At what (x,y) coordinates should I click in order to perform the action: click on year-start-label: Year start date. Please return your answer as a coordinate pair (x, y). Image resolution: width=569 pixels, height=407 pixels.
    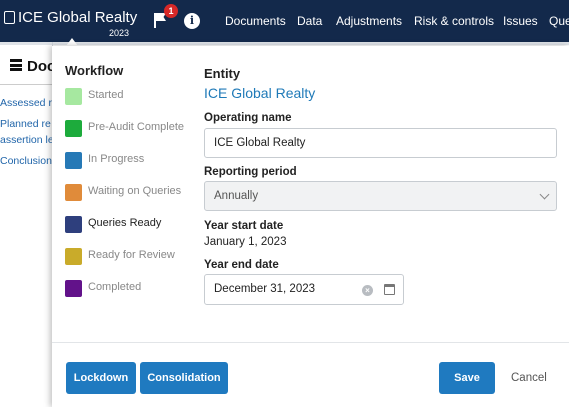
    Looking at the image, I should click on (244, 226).